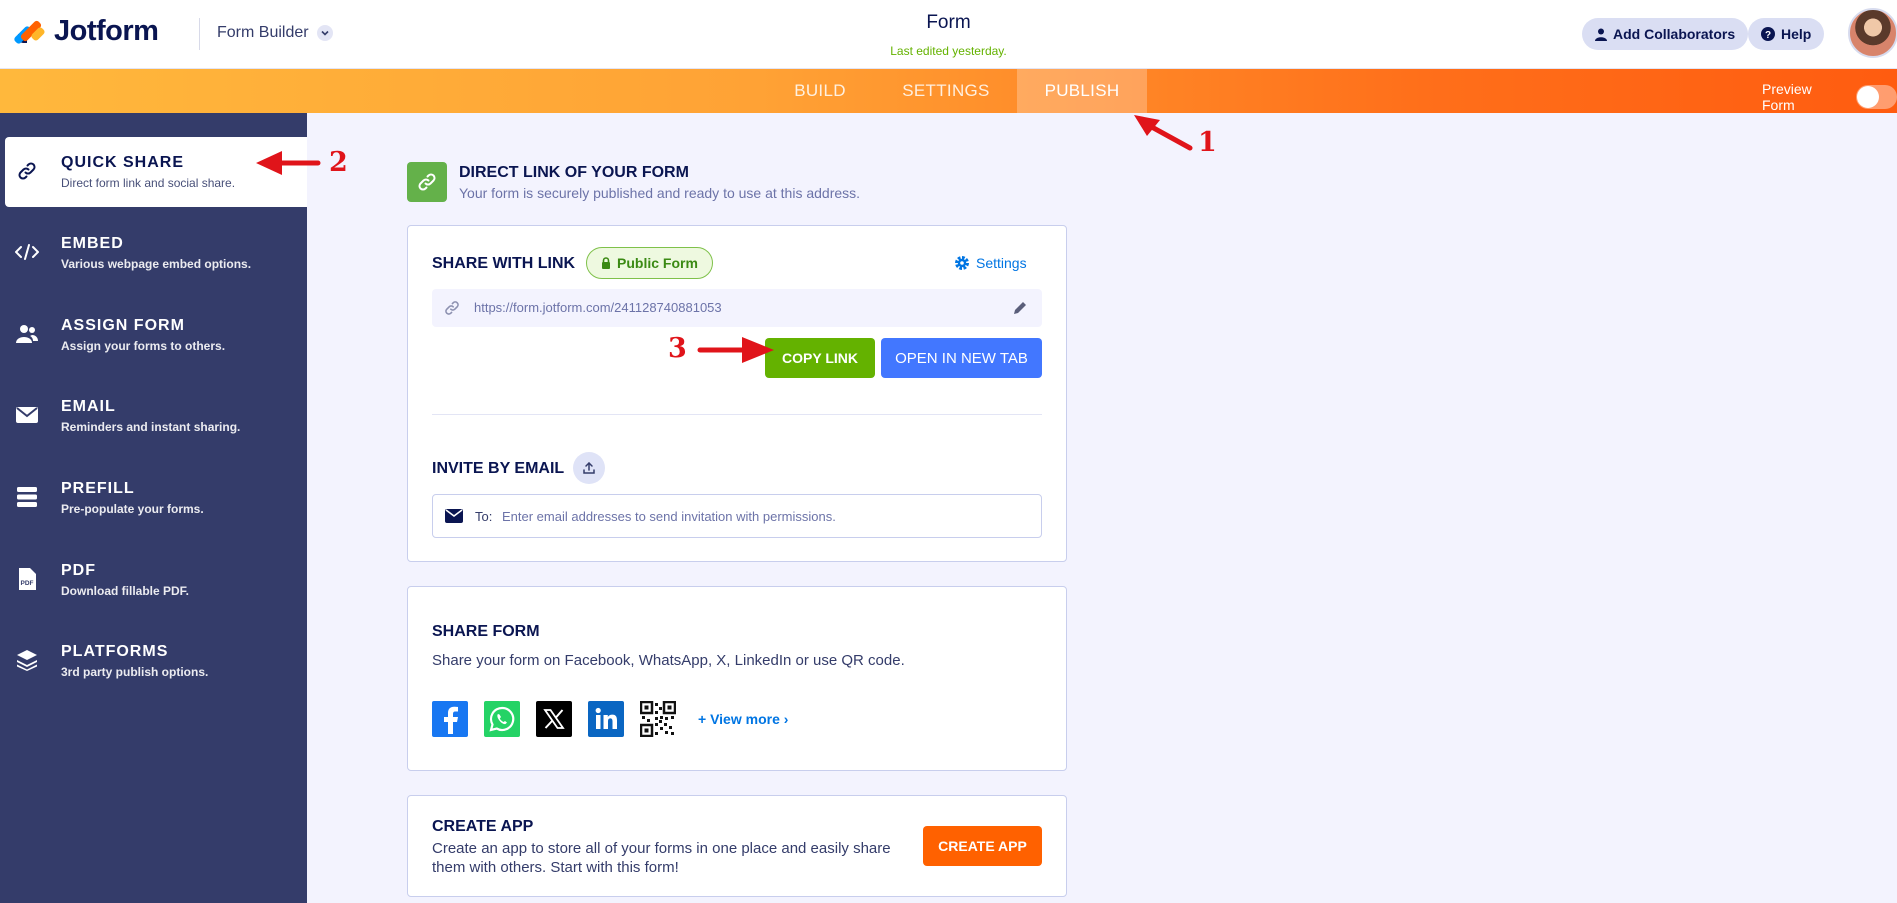 This screenshot has width=1897, height=903. I want to click on whatsapp-icon, so click(502, 719).